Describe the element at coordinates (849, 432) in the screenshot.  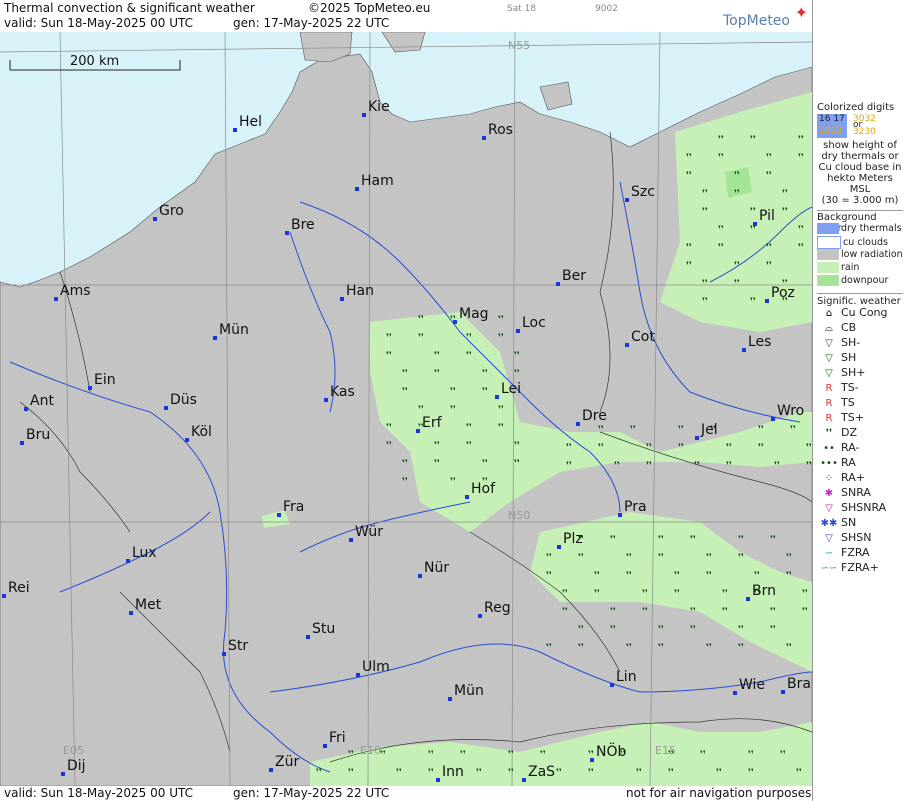
I see `legend-sig-label: DZ` at that location.